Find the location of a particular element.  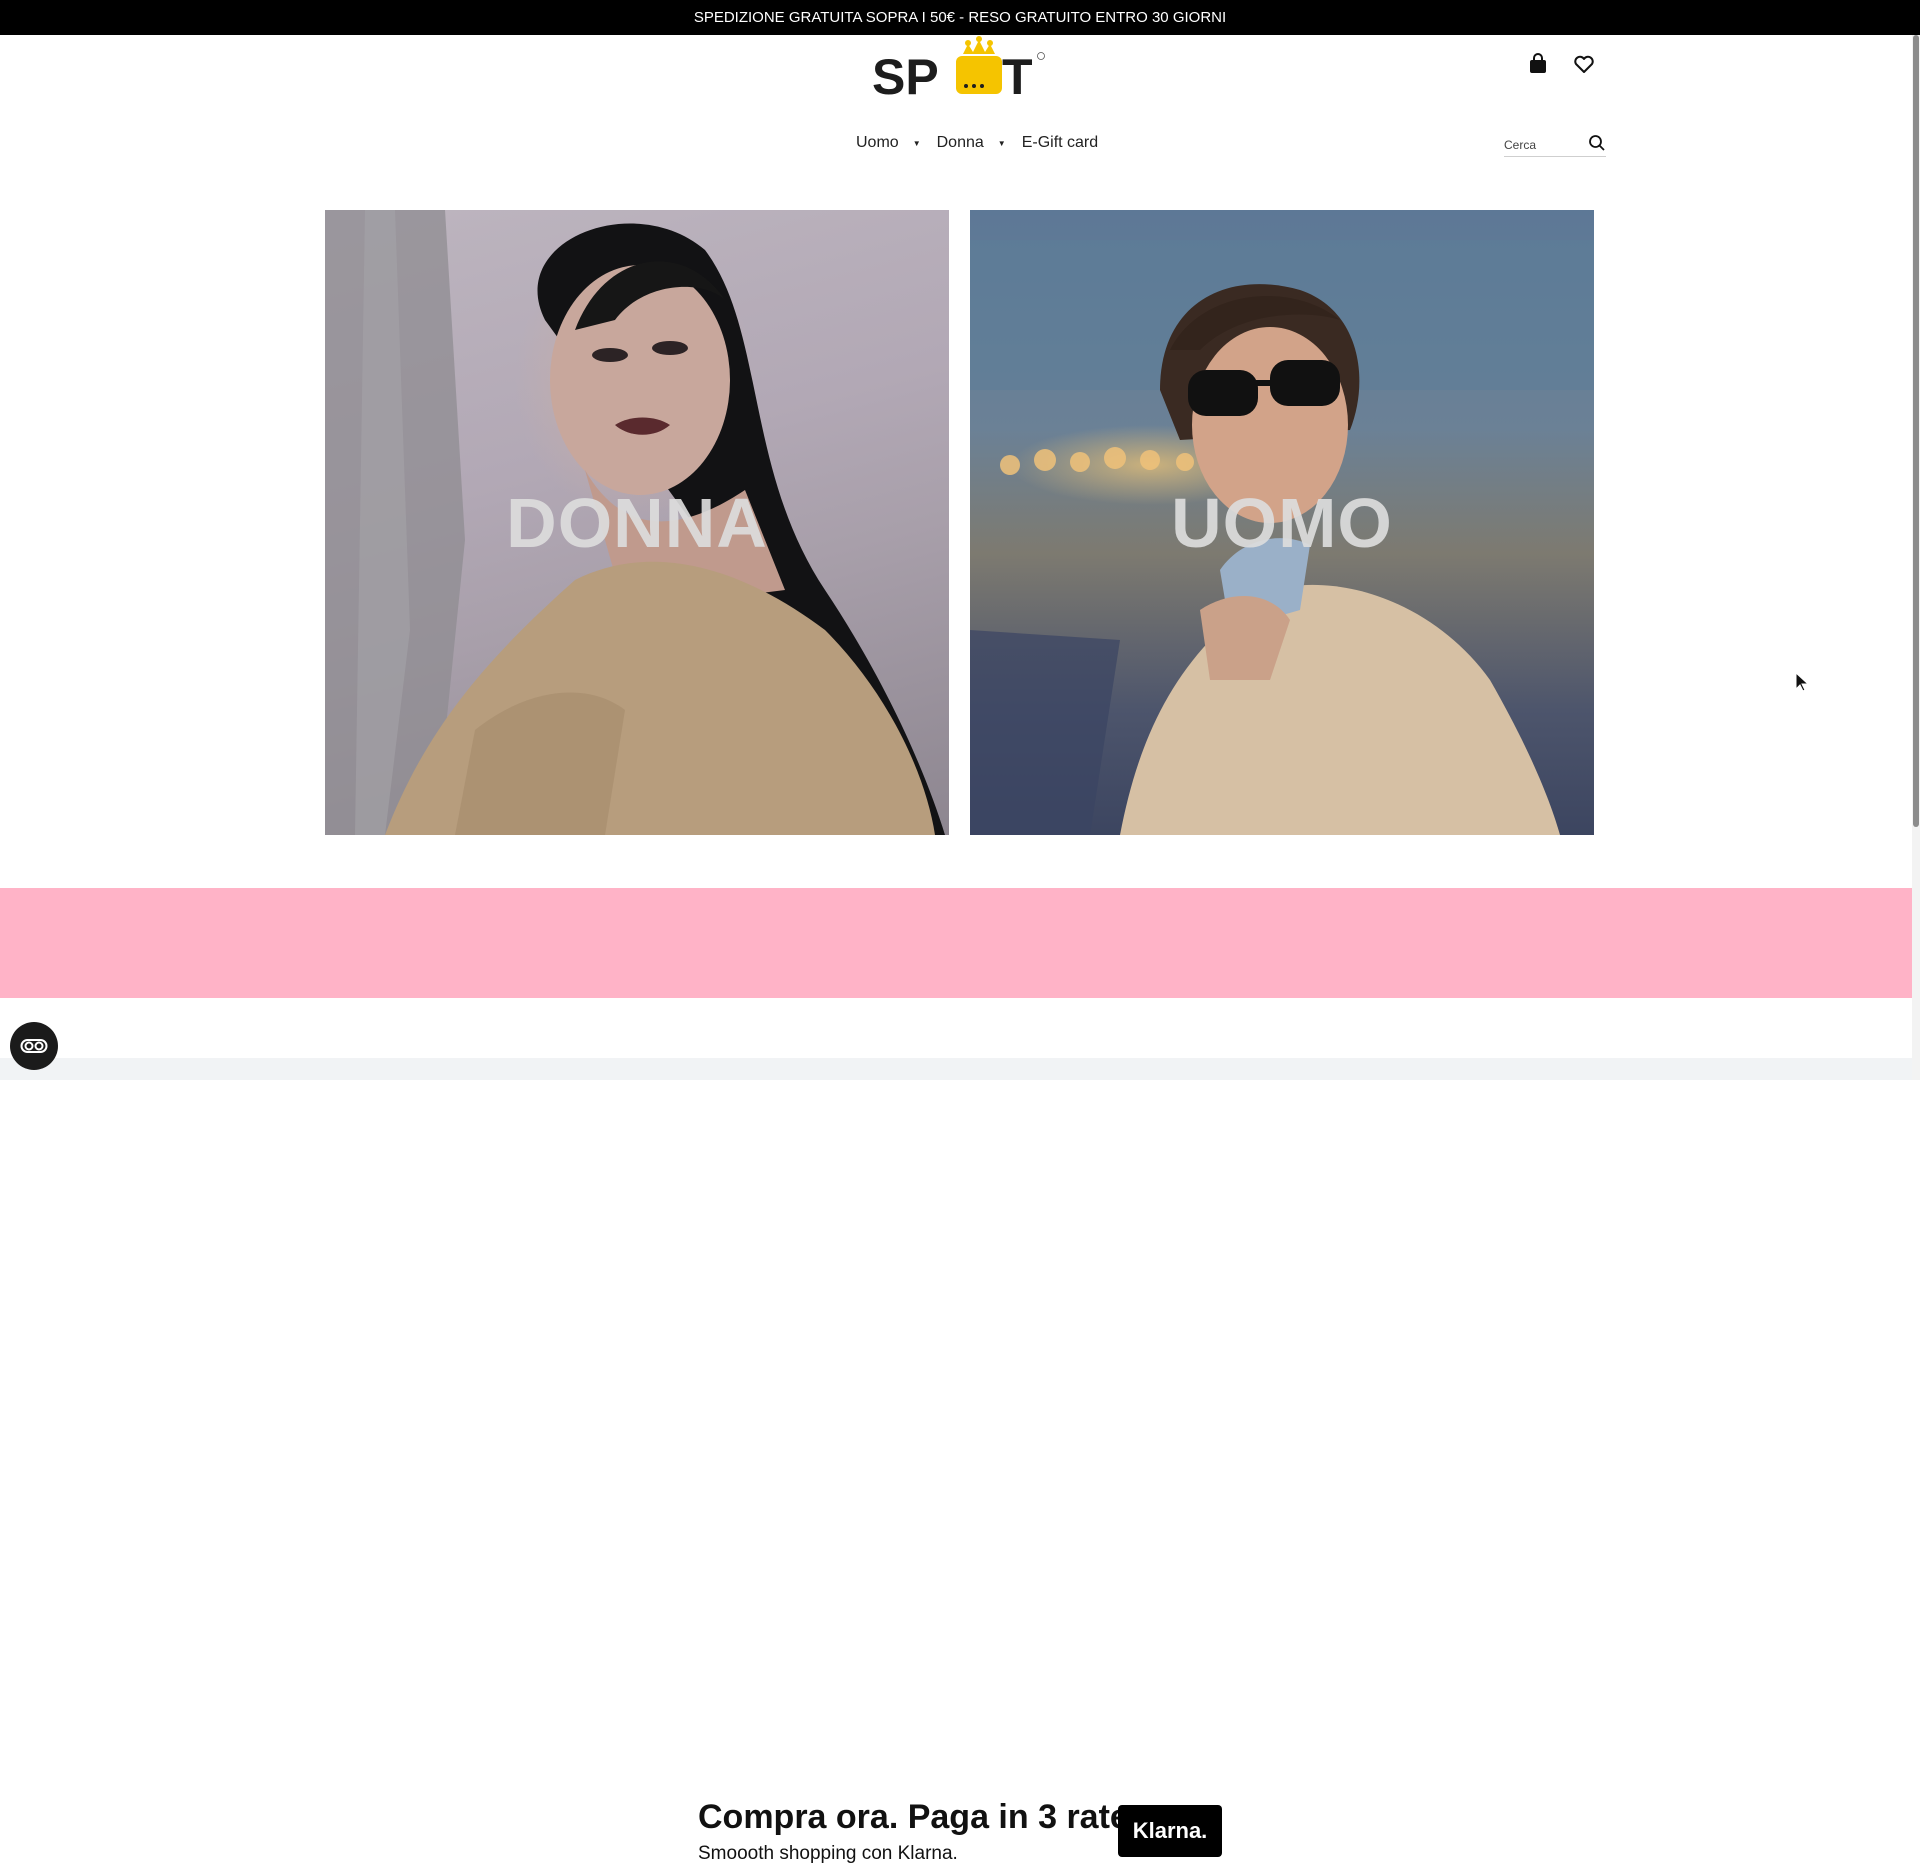

scrollbar-thumb is located at coordinates (1916, 431).